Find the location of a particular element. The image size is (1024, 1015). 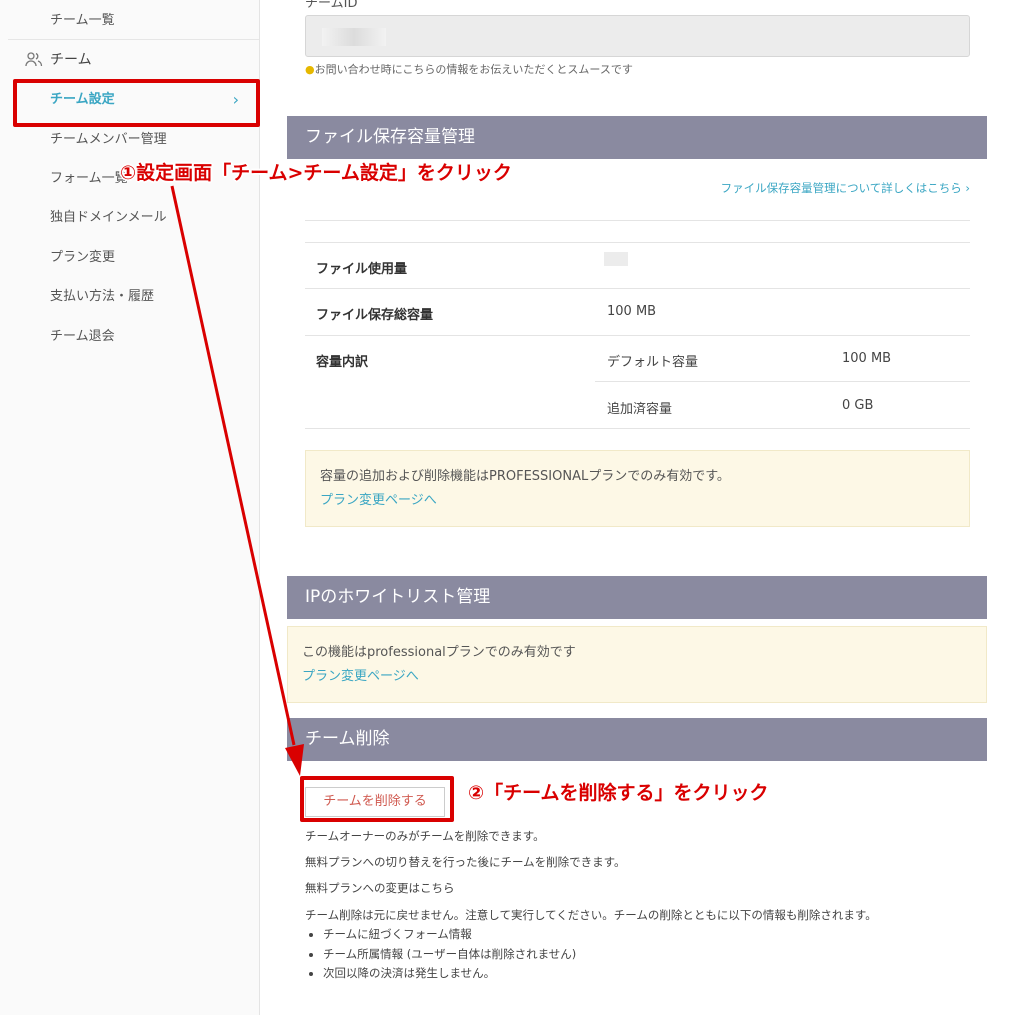

notice-text: 容量の追加および削除機能はPROFESSIONALプランでのみ有効です。 is located at coordinates (525, 476).